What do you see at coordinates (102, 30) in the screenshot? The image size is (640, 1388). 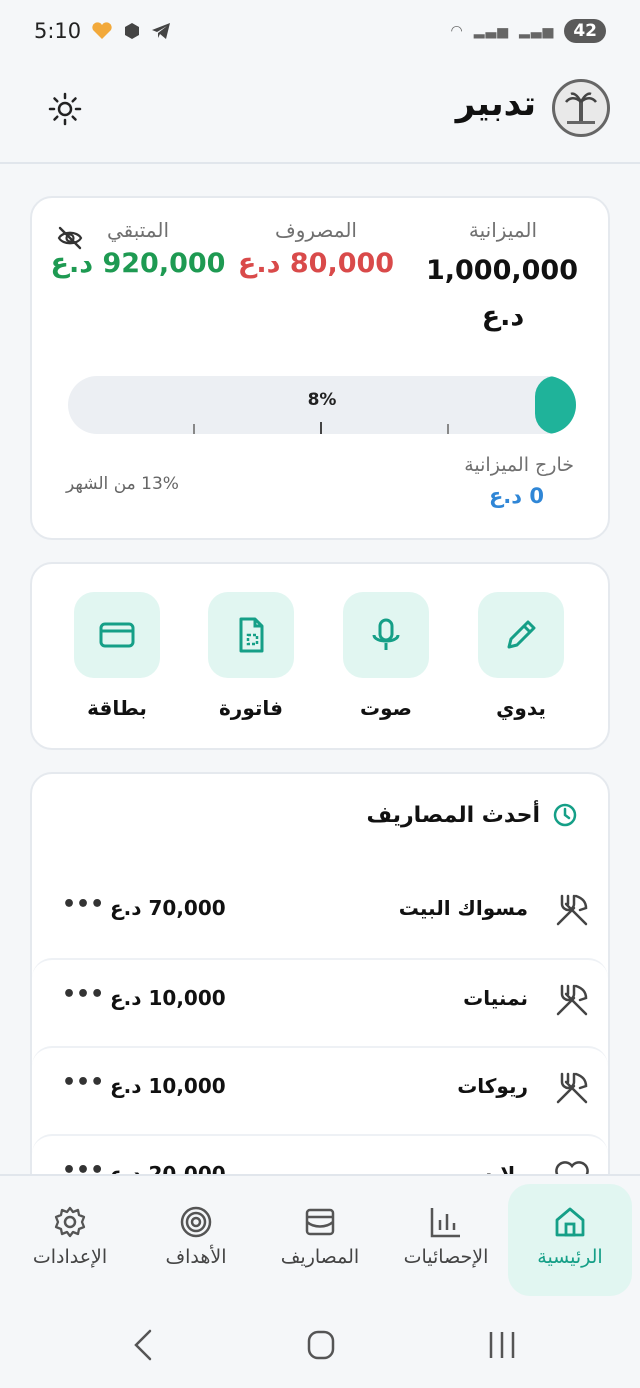 I see `notification-heart-icon` at bounding box center [102, 30].